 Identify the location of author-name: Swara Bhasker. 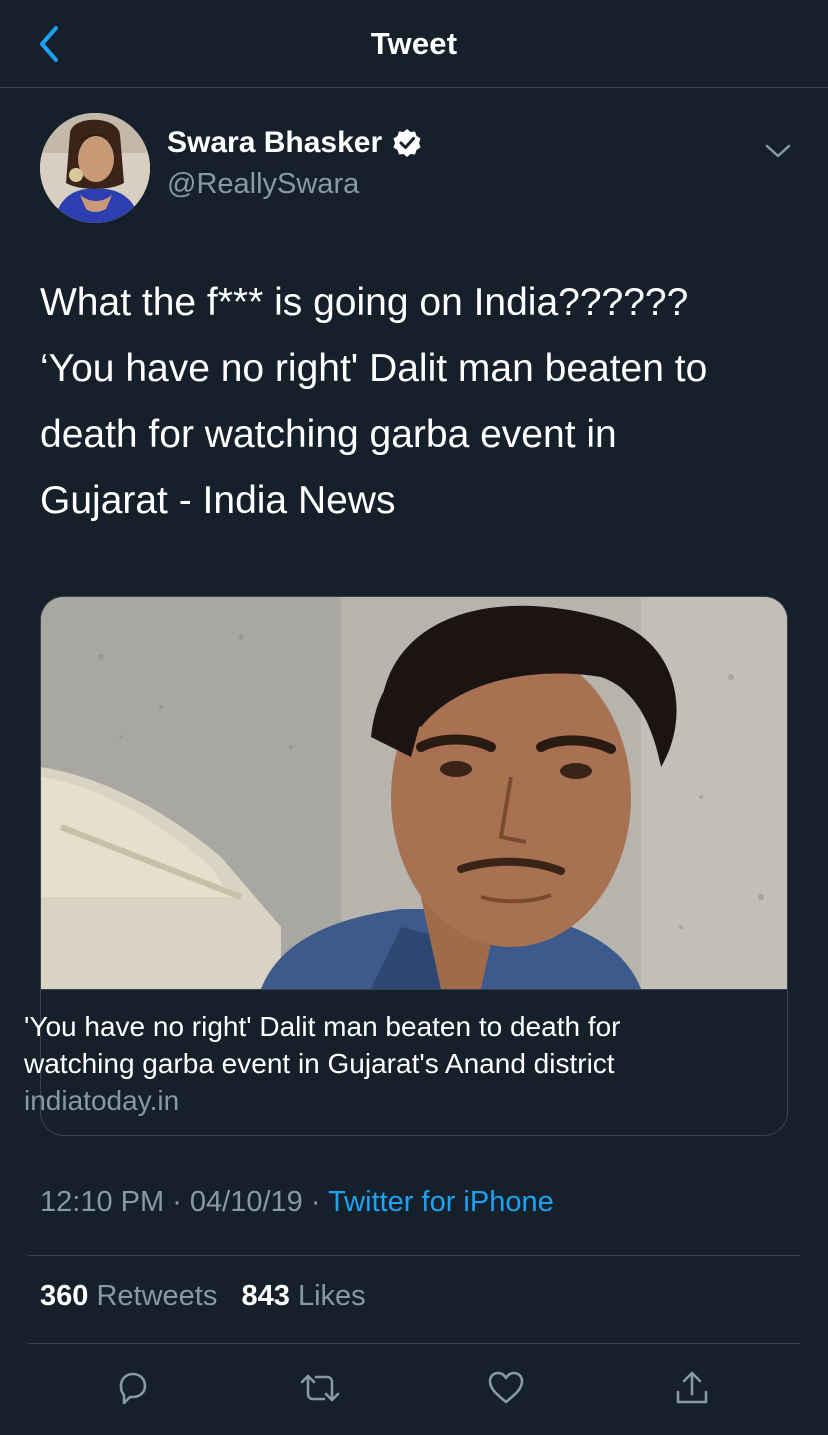
(274, 143).